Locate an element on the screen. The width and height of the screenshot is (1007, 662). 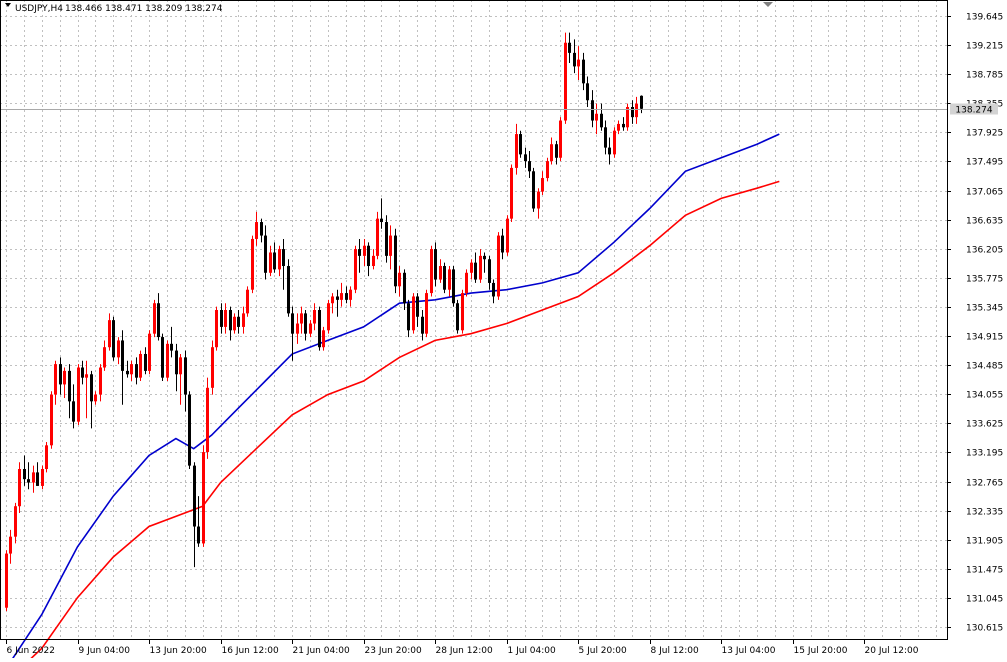
y-tick-label: 131.045 is located at coordinates (984, 600).